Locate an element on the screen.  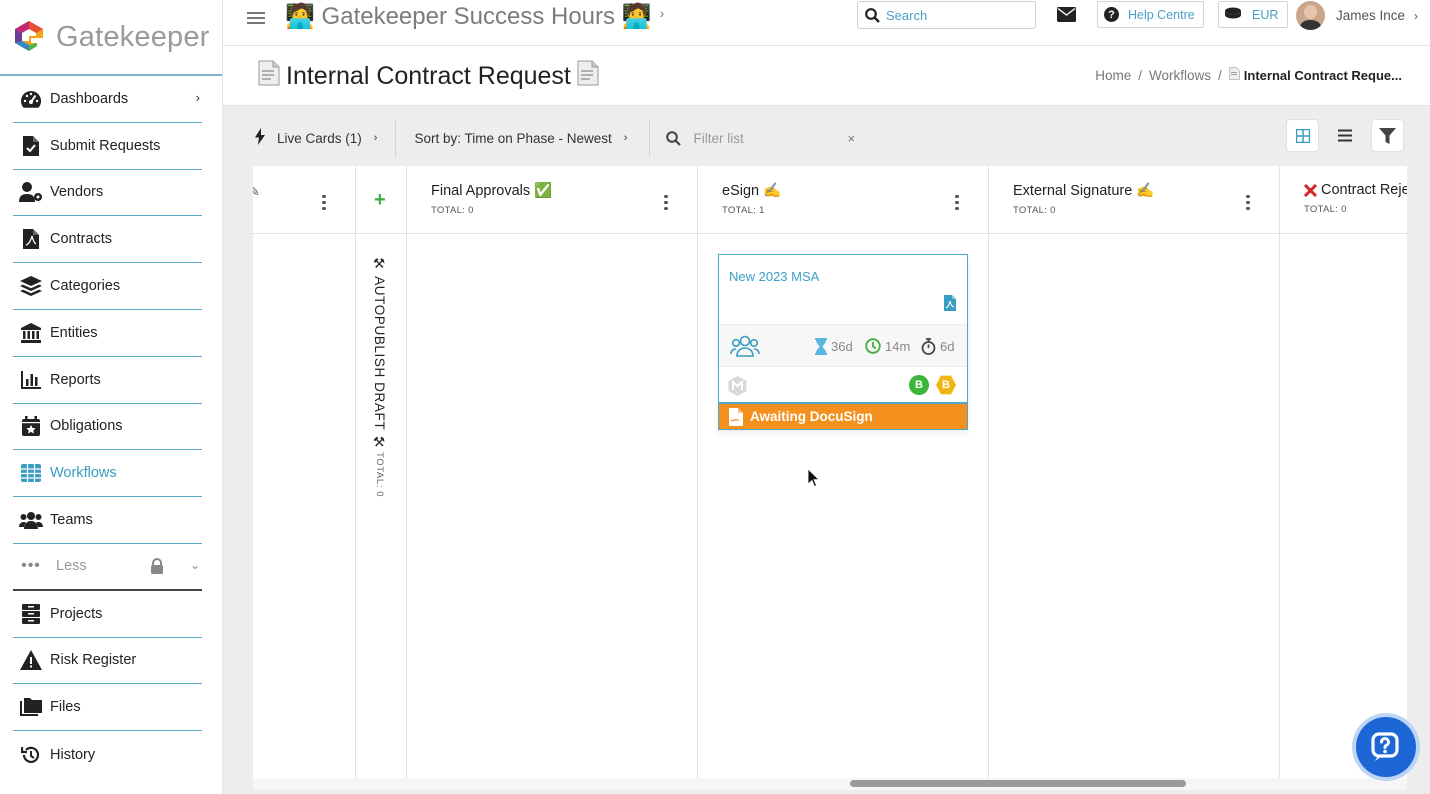
sidebar-item-label: Vendors is located at coordinates (77, 192).